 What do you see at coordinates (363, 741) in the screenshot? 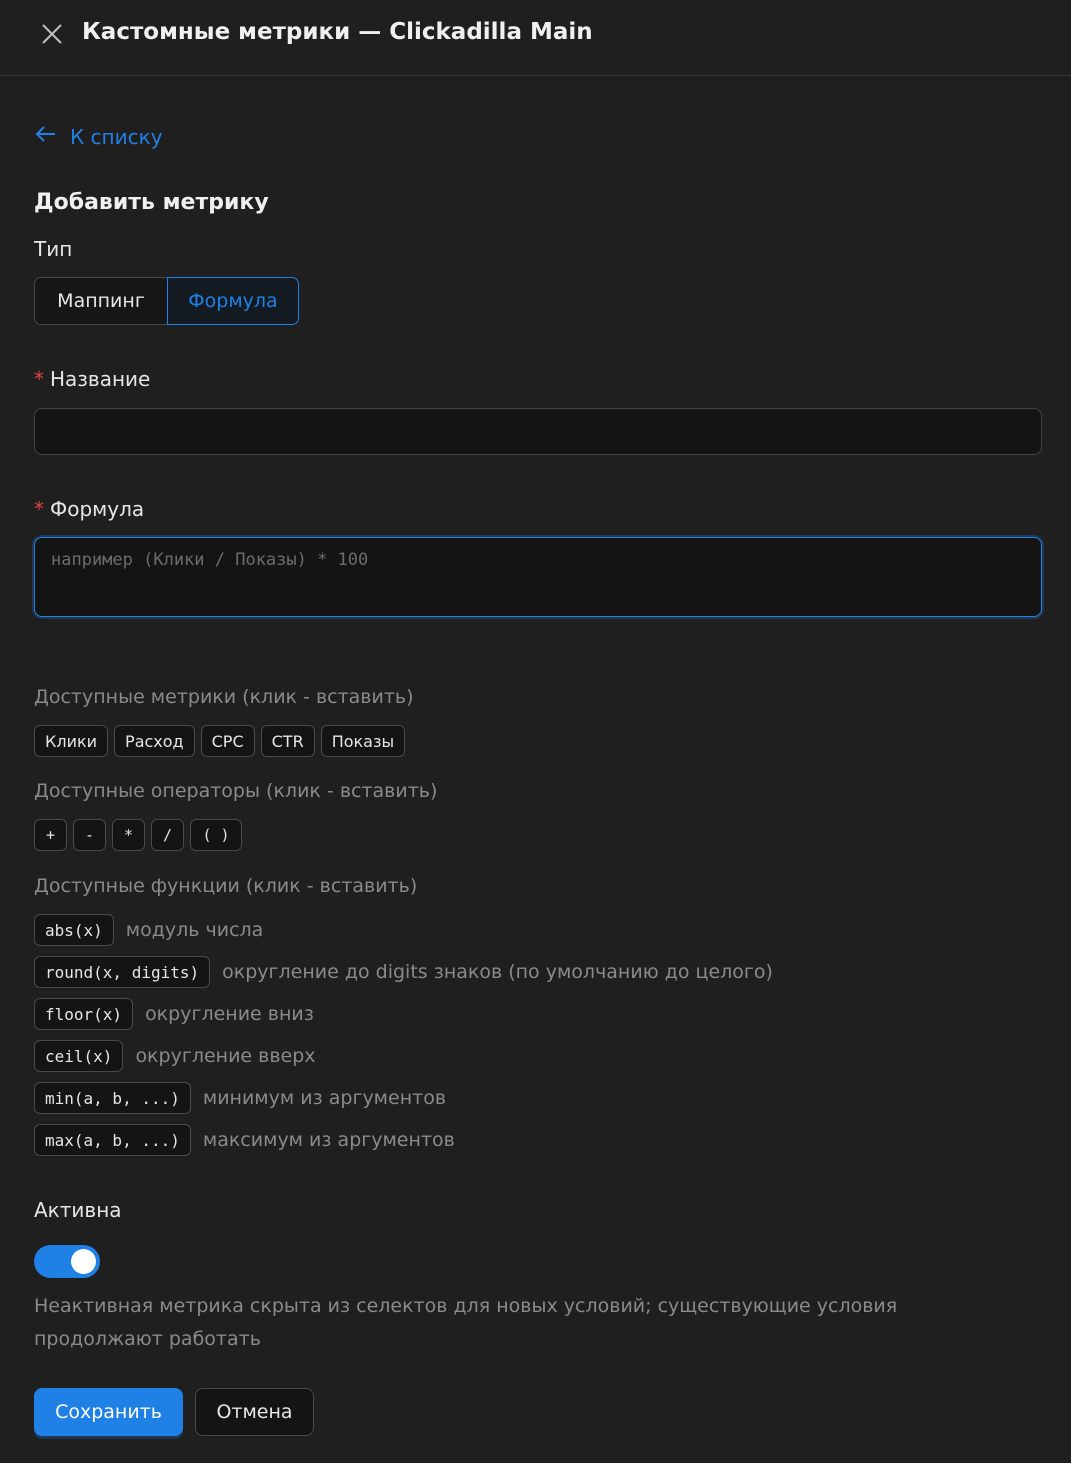
I see `metric-chip-impressions: Показы` at bounding box center [363, 741].